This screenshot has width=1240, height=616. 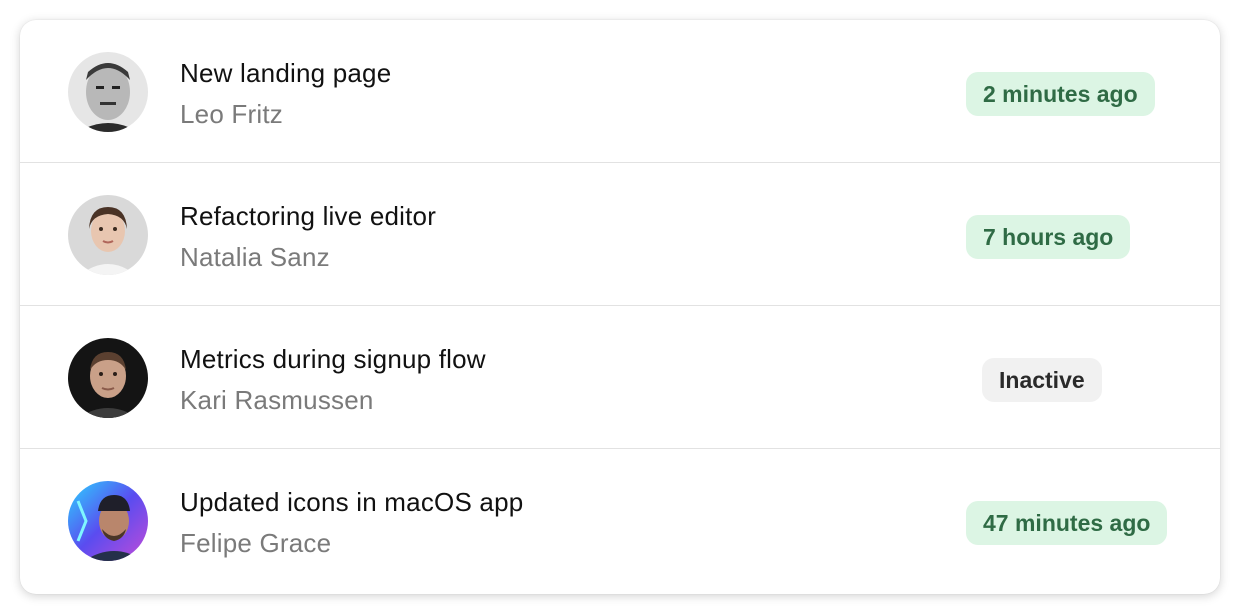 What do you see at coordinates (256, 543) in the screenshot?
I see `item-author: Felipe Grace` at bounding box center [256, 543].